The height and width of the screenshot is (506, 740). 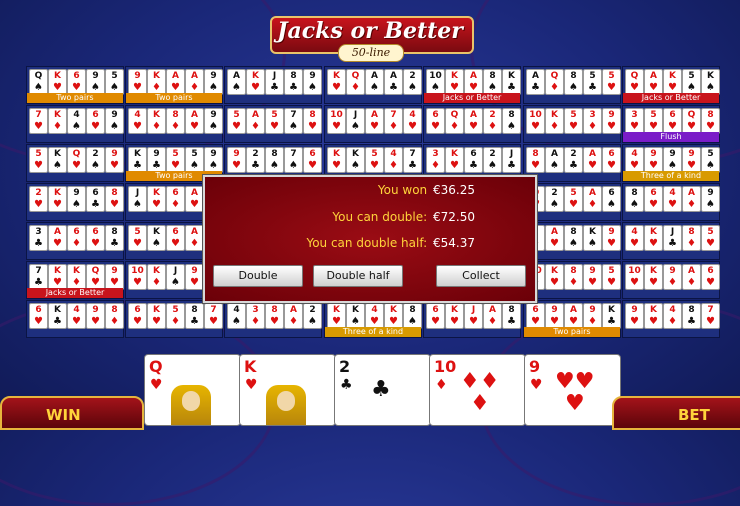 What do you see at coordinates (75, 98) in the screenshot?
I see `hand-result-label: Two pairs` at bounding box center [75, 98].